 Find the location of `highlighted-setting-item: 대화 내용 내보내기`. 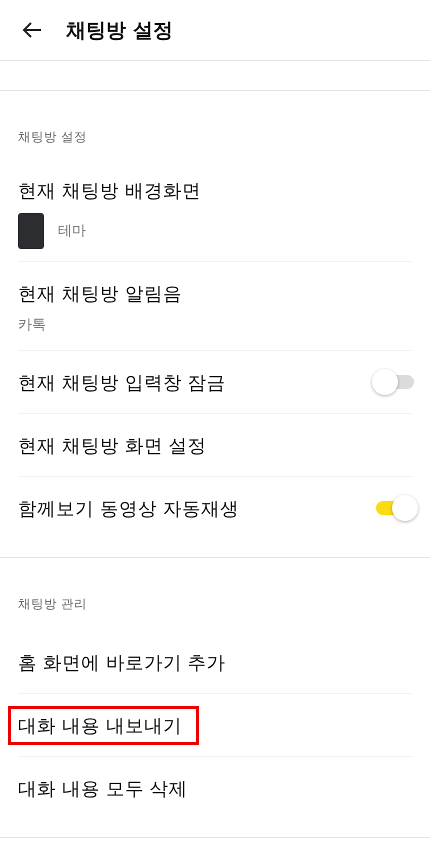

highlighted-setting-item: 대화 내용 내보내기 is located at coordinates (103, 725).